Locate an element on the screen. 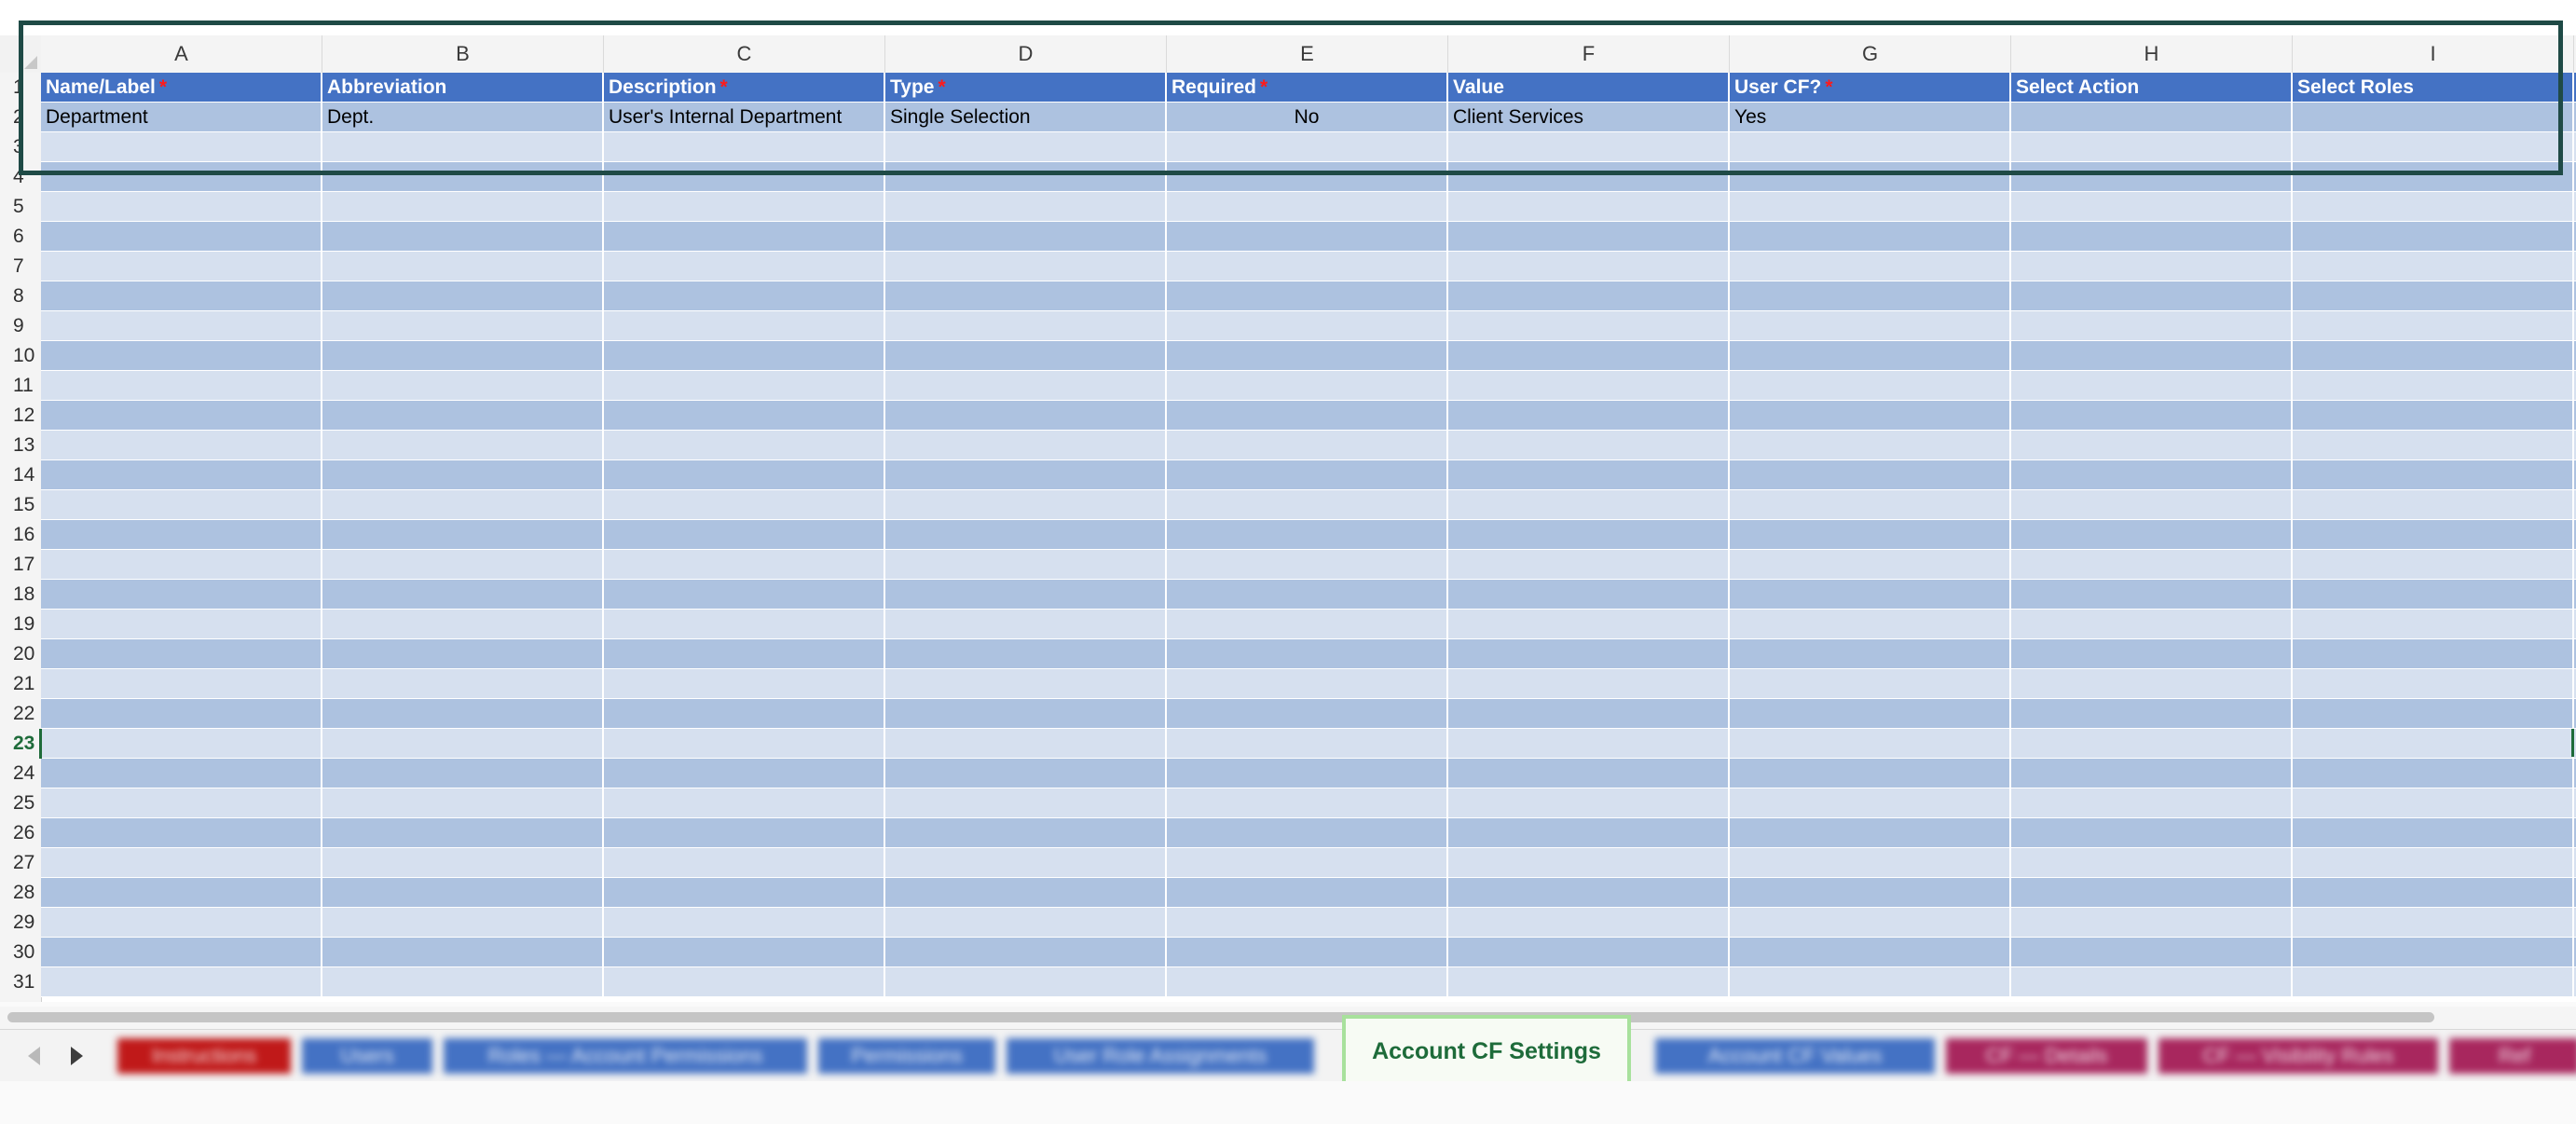  row-header: 20 is located at coordinates (20, 654).